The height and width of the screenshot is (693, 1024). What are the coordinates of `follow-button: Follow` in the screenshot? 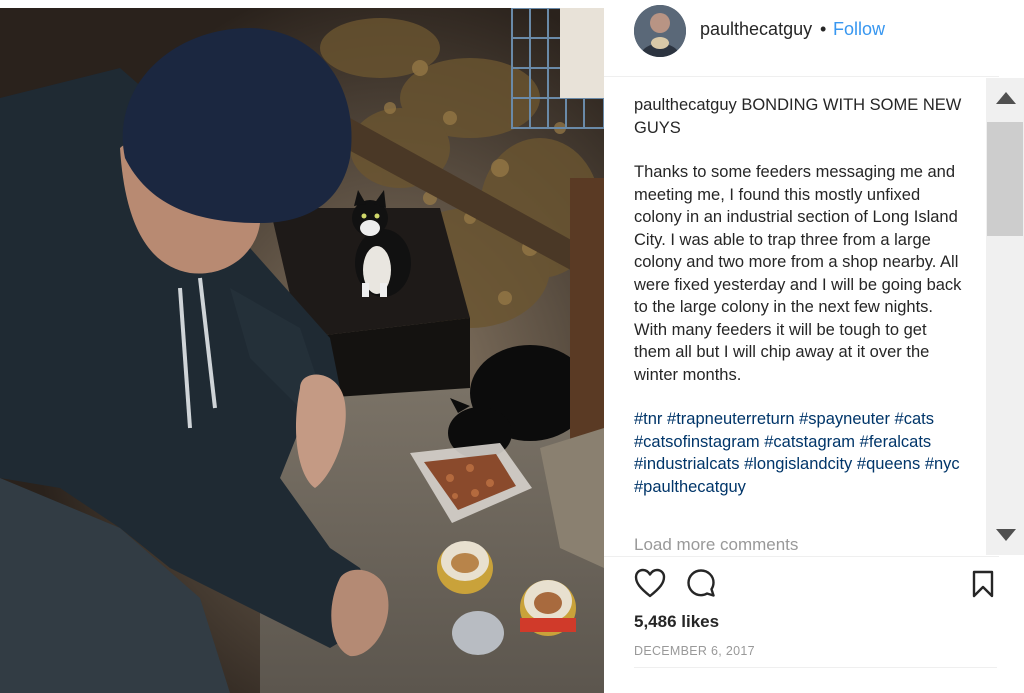 It's located at (859, 29).